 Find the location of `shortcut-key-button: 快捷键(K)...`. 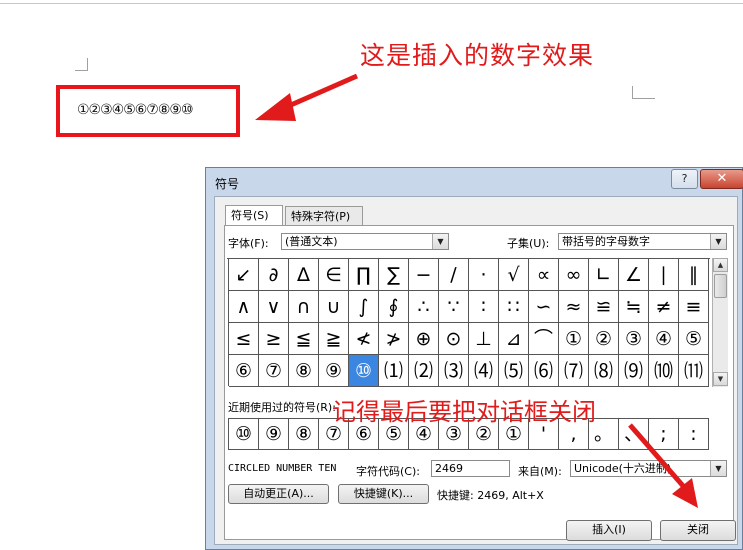

shortcut-key-button: 快捷键(K)... is located at coordinates (383, 494).